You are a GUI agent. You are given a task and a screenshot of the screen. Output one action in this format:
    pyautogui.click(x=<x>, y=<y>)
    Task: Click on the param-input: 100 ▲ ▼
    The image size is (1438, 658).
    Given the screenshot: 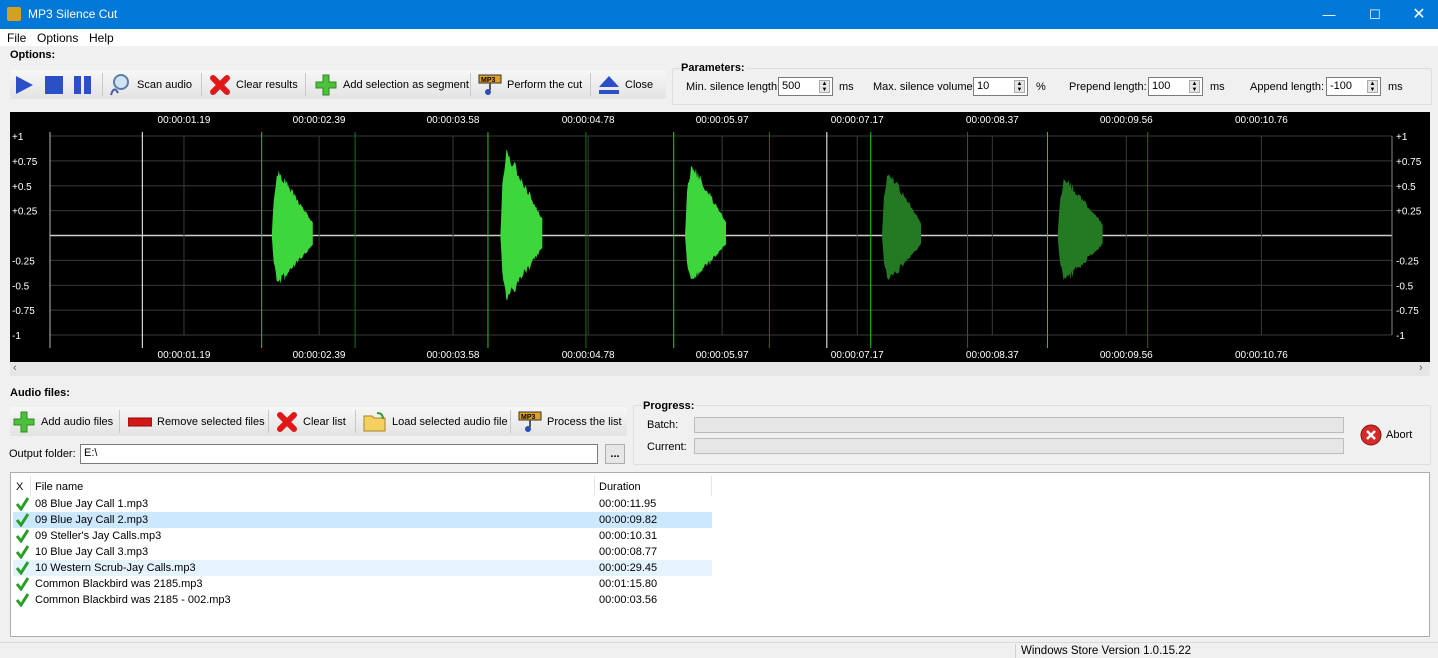 What is the action you would take?
    pyautogui.click(x=1175, y=86)
    